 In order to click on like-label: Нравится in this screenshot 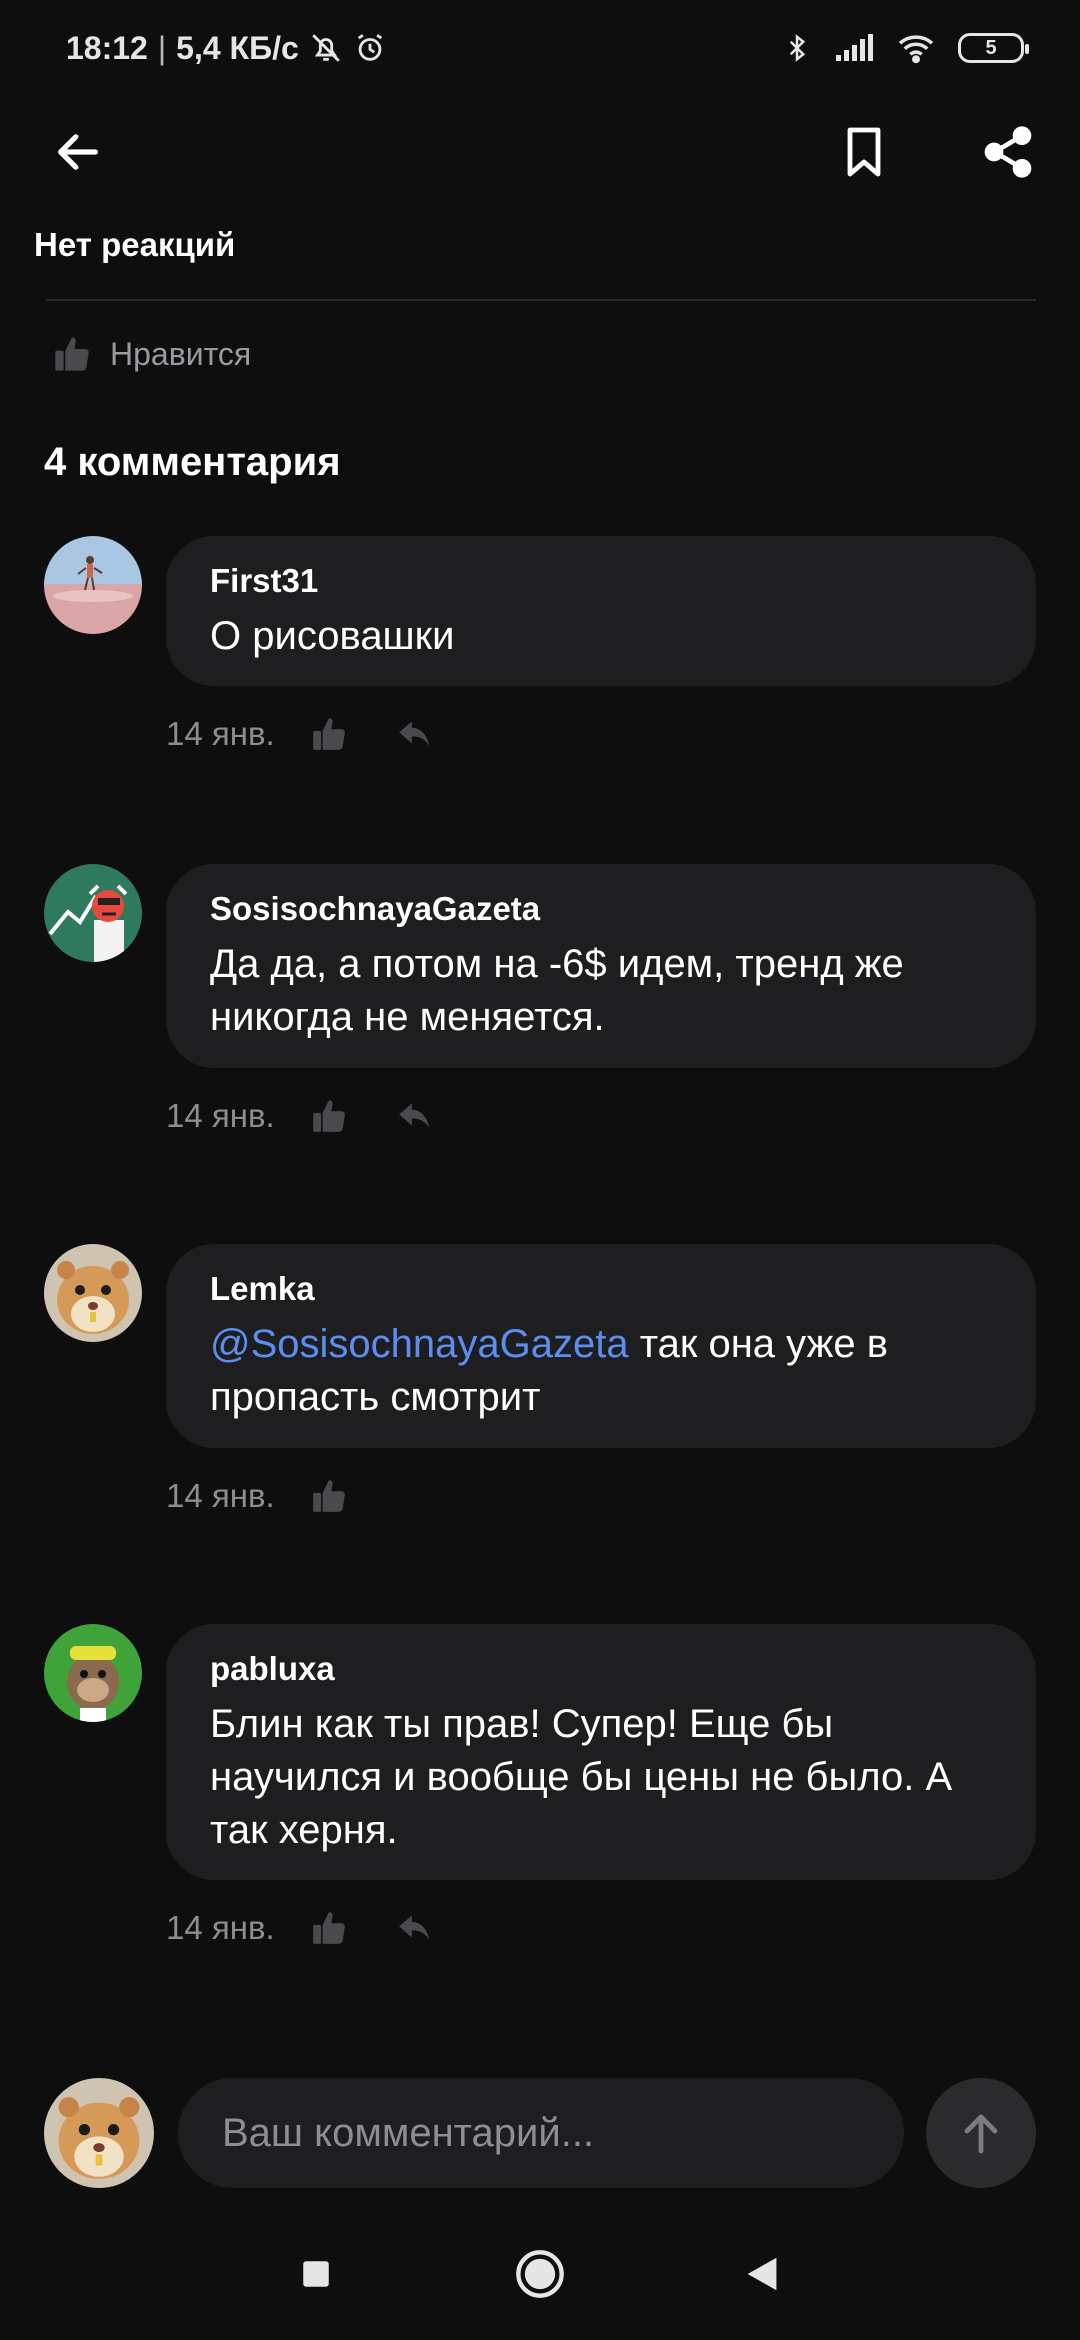, I will do `click(181, 353)`.